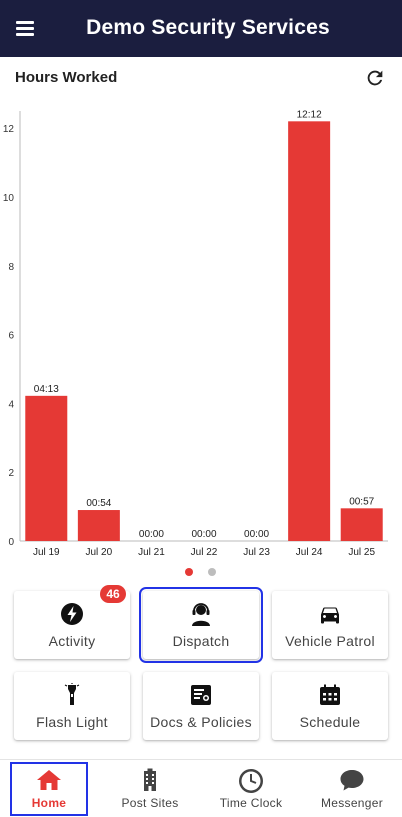 This screenshot has height=817, width=402. Describe the element at coordinates (201, 722) in the screenshot. I see `tile-label: Docs & Policies` at that location.